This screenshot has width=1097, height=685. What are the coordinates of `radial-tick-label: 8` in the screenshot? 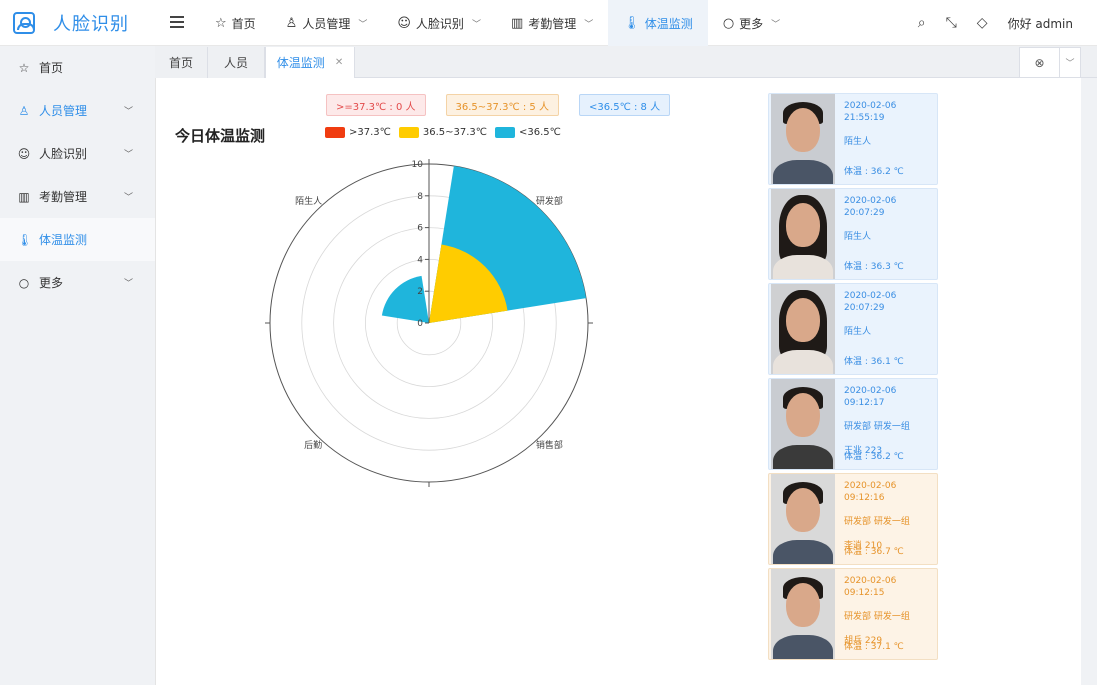 It's located at (420, 197).